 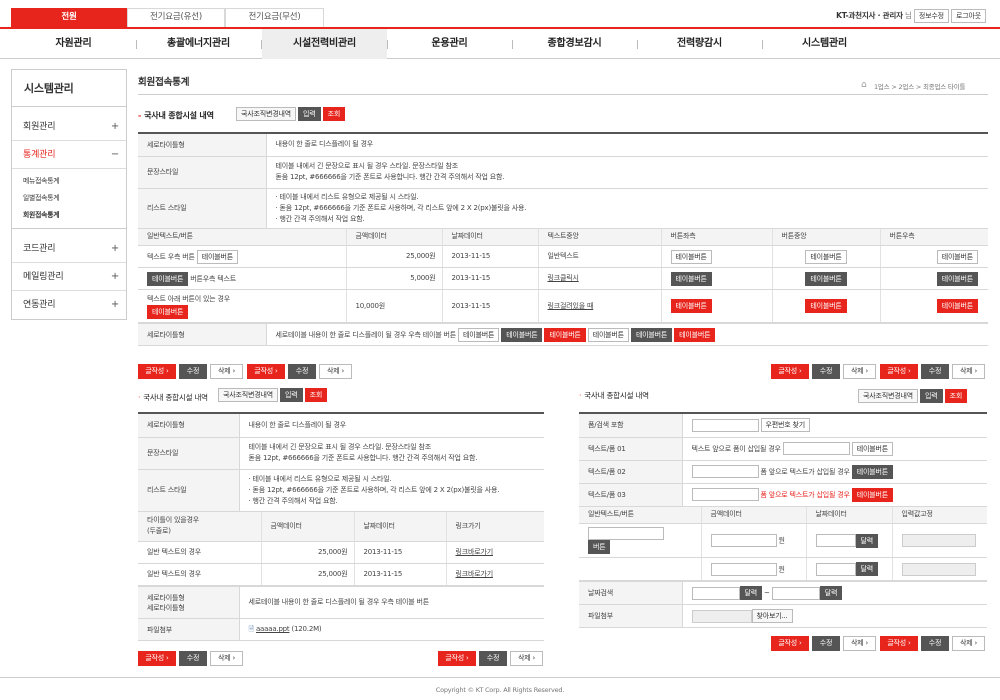 I want to click on row-header: 리스트 스타일, so click(x=189, y=490).